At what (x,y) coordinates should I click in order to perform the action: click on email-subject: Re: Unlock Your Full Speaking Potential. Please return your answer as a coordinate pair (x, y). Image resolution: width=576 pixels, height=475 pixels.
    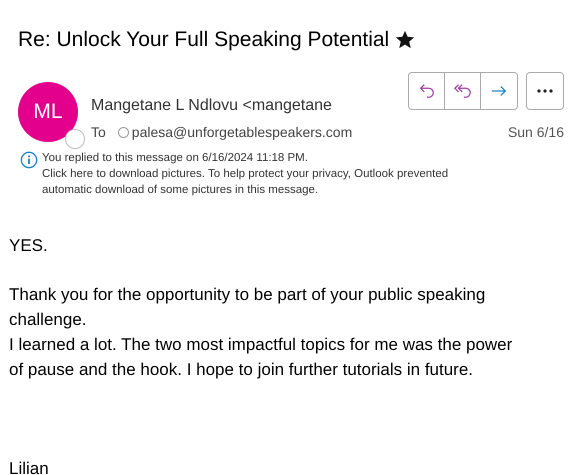
    Looking at the image, I should click on (204, 40).